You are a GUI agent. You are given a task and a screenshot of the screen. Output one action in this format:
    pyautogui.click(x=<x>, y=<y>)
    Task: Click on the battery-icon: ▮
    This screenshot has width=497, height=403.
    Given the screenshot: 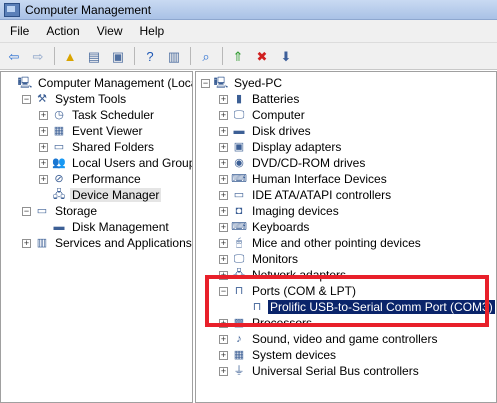 What is the action you would take?
    pyautogui.click(x=239, y=98)
    